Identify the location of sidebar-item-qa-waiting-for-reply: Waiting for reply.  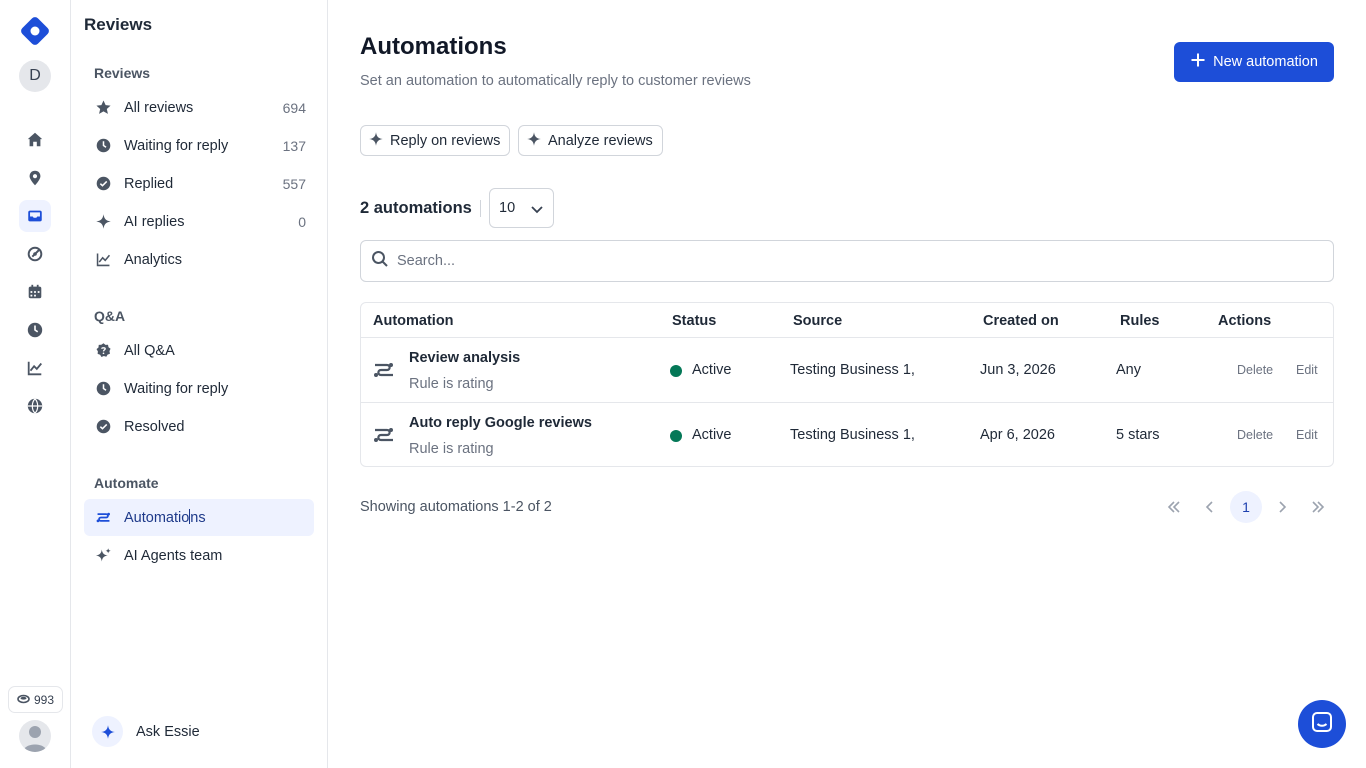
(199, 388).